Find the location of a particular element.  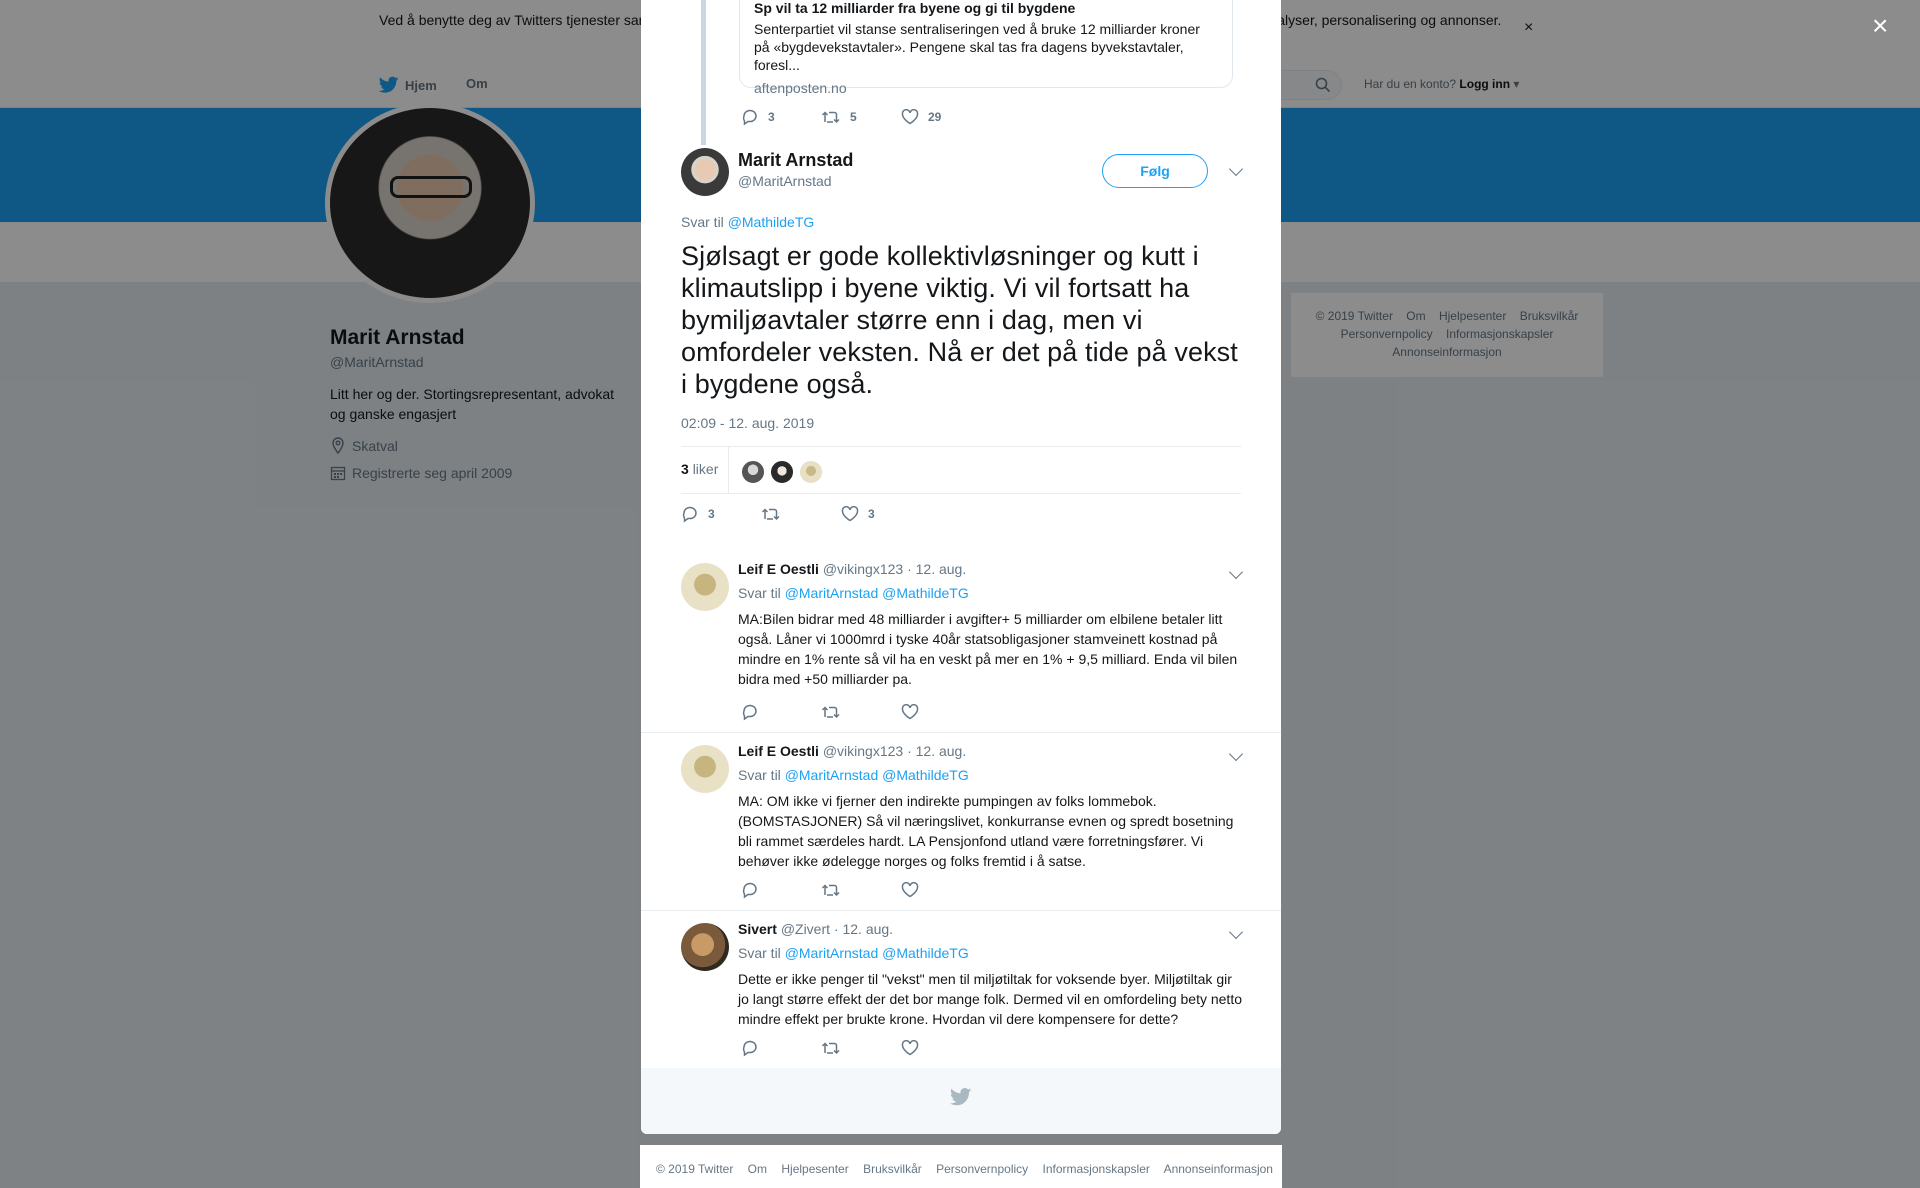

mention-link: @MathildeTG is located at coordinates (771, 222).